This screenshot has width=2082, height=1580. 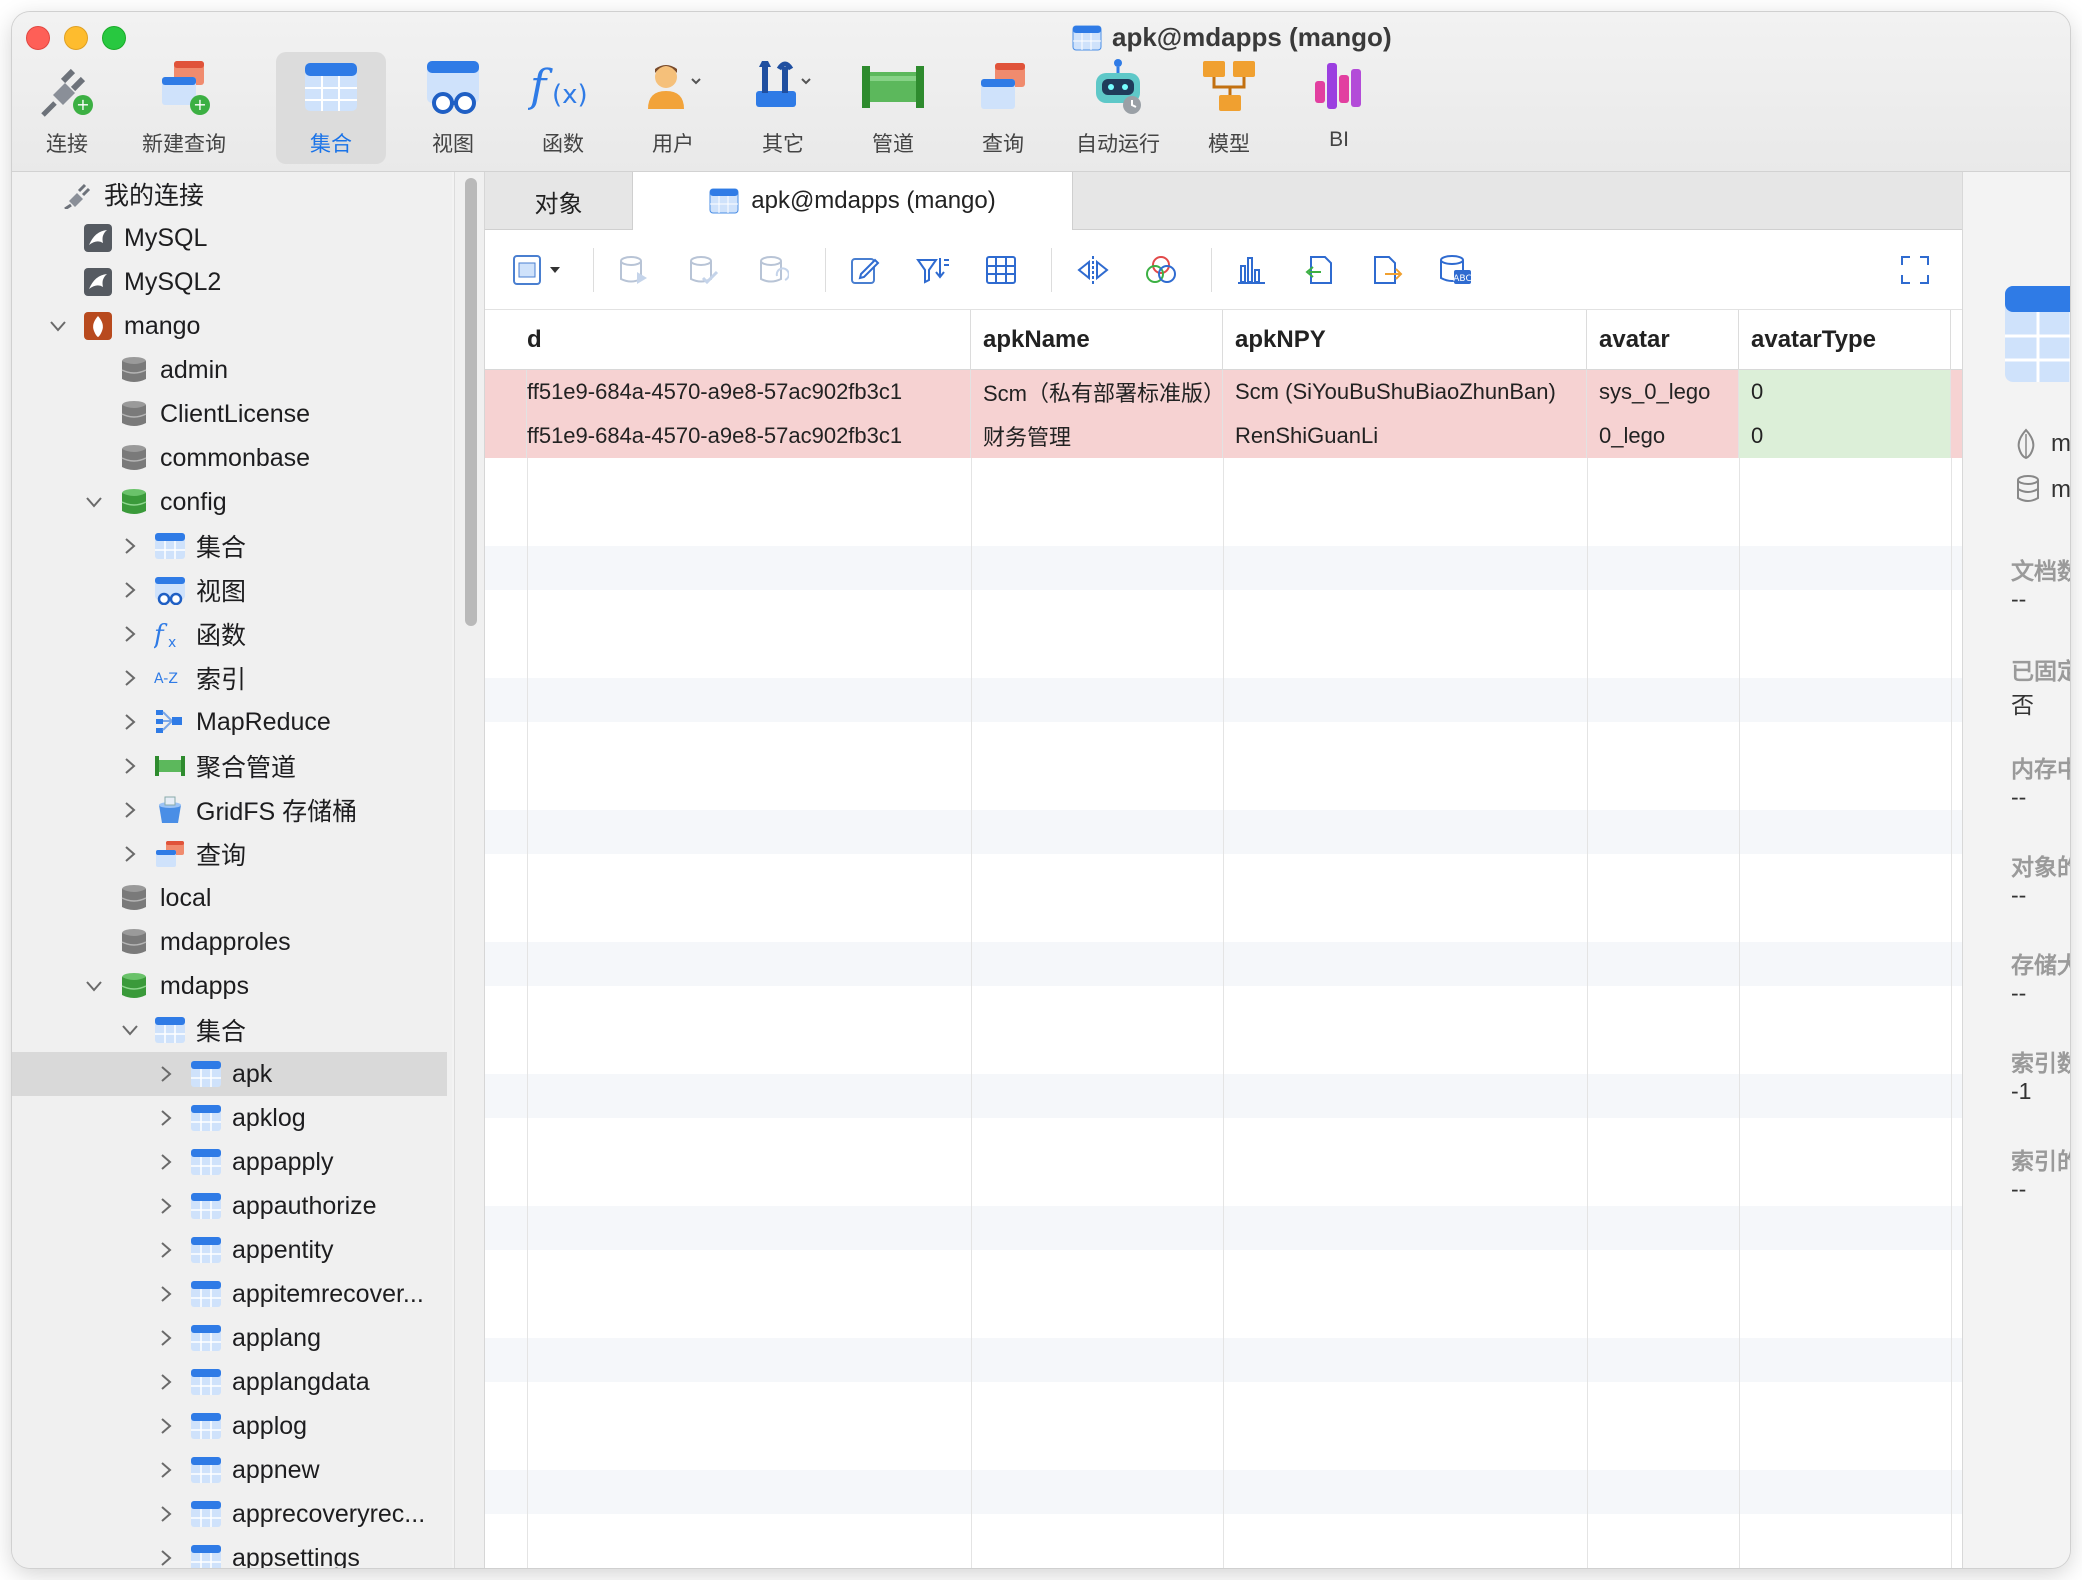 What do you see at coordinates (229, 810) in the screenshot?
I see `sidebar-item-gridfs: GridFS 存储桶` at bounding box center [229, 810].